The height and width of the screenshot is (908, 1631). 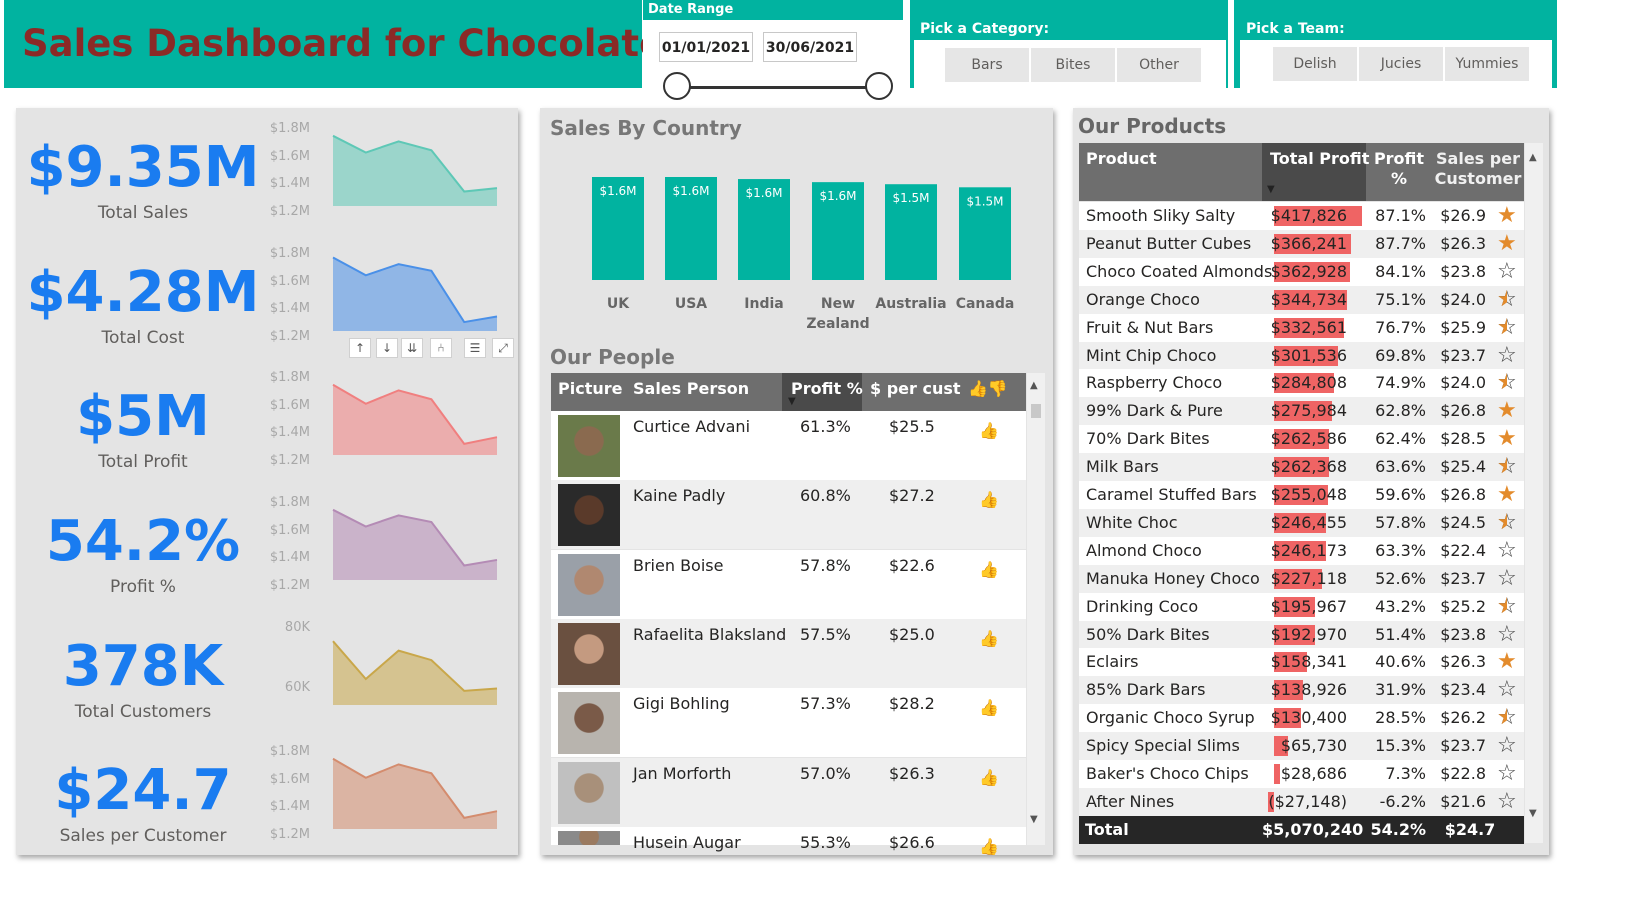 I want to click on product-profit-pct: -6.2%, so click(x=1402, y=801).